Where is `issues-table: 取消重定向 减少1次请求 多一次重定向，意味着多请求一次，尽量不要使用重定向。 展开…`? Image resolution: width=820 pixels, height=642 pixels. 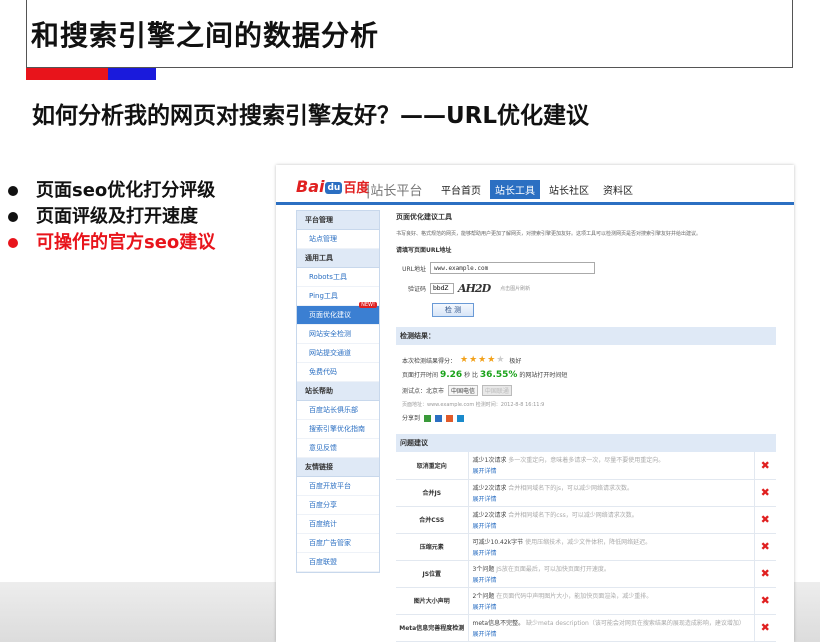
issues-table: 取消重定向 减少1次请求 多一次重定向，意味着多请求一次，尽量不要使用重定向。 展开… is located at coordinates (586, 547).